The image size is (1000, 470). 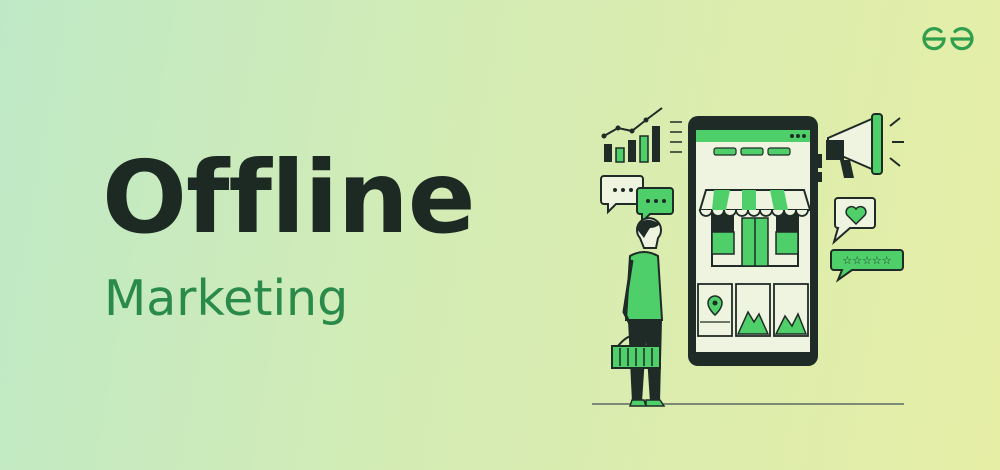 I want to click on rating-bubble-icon: ☆☆☆☆☆, so click(x=867, y=266).